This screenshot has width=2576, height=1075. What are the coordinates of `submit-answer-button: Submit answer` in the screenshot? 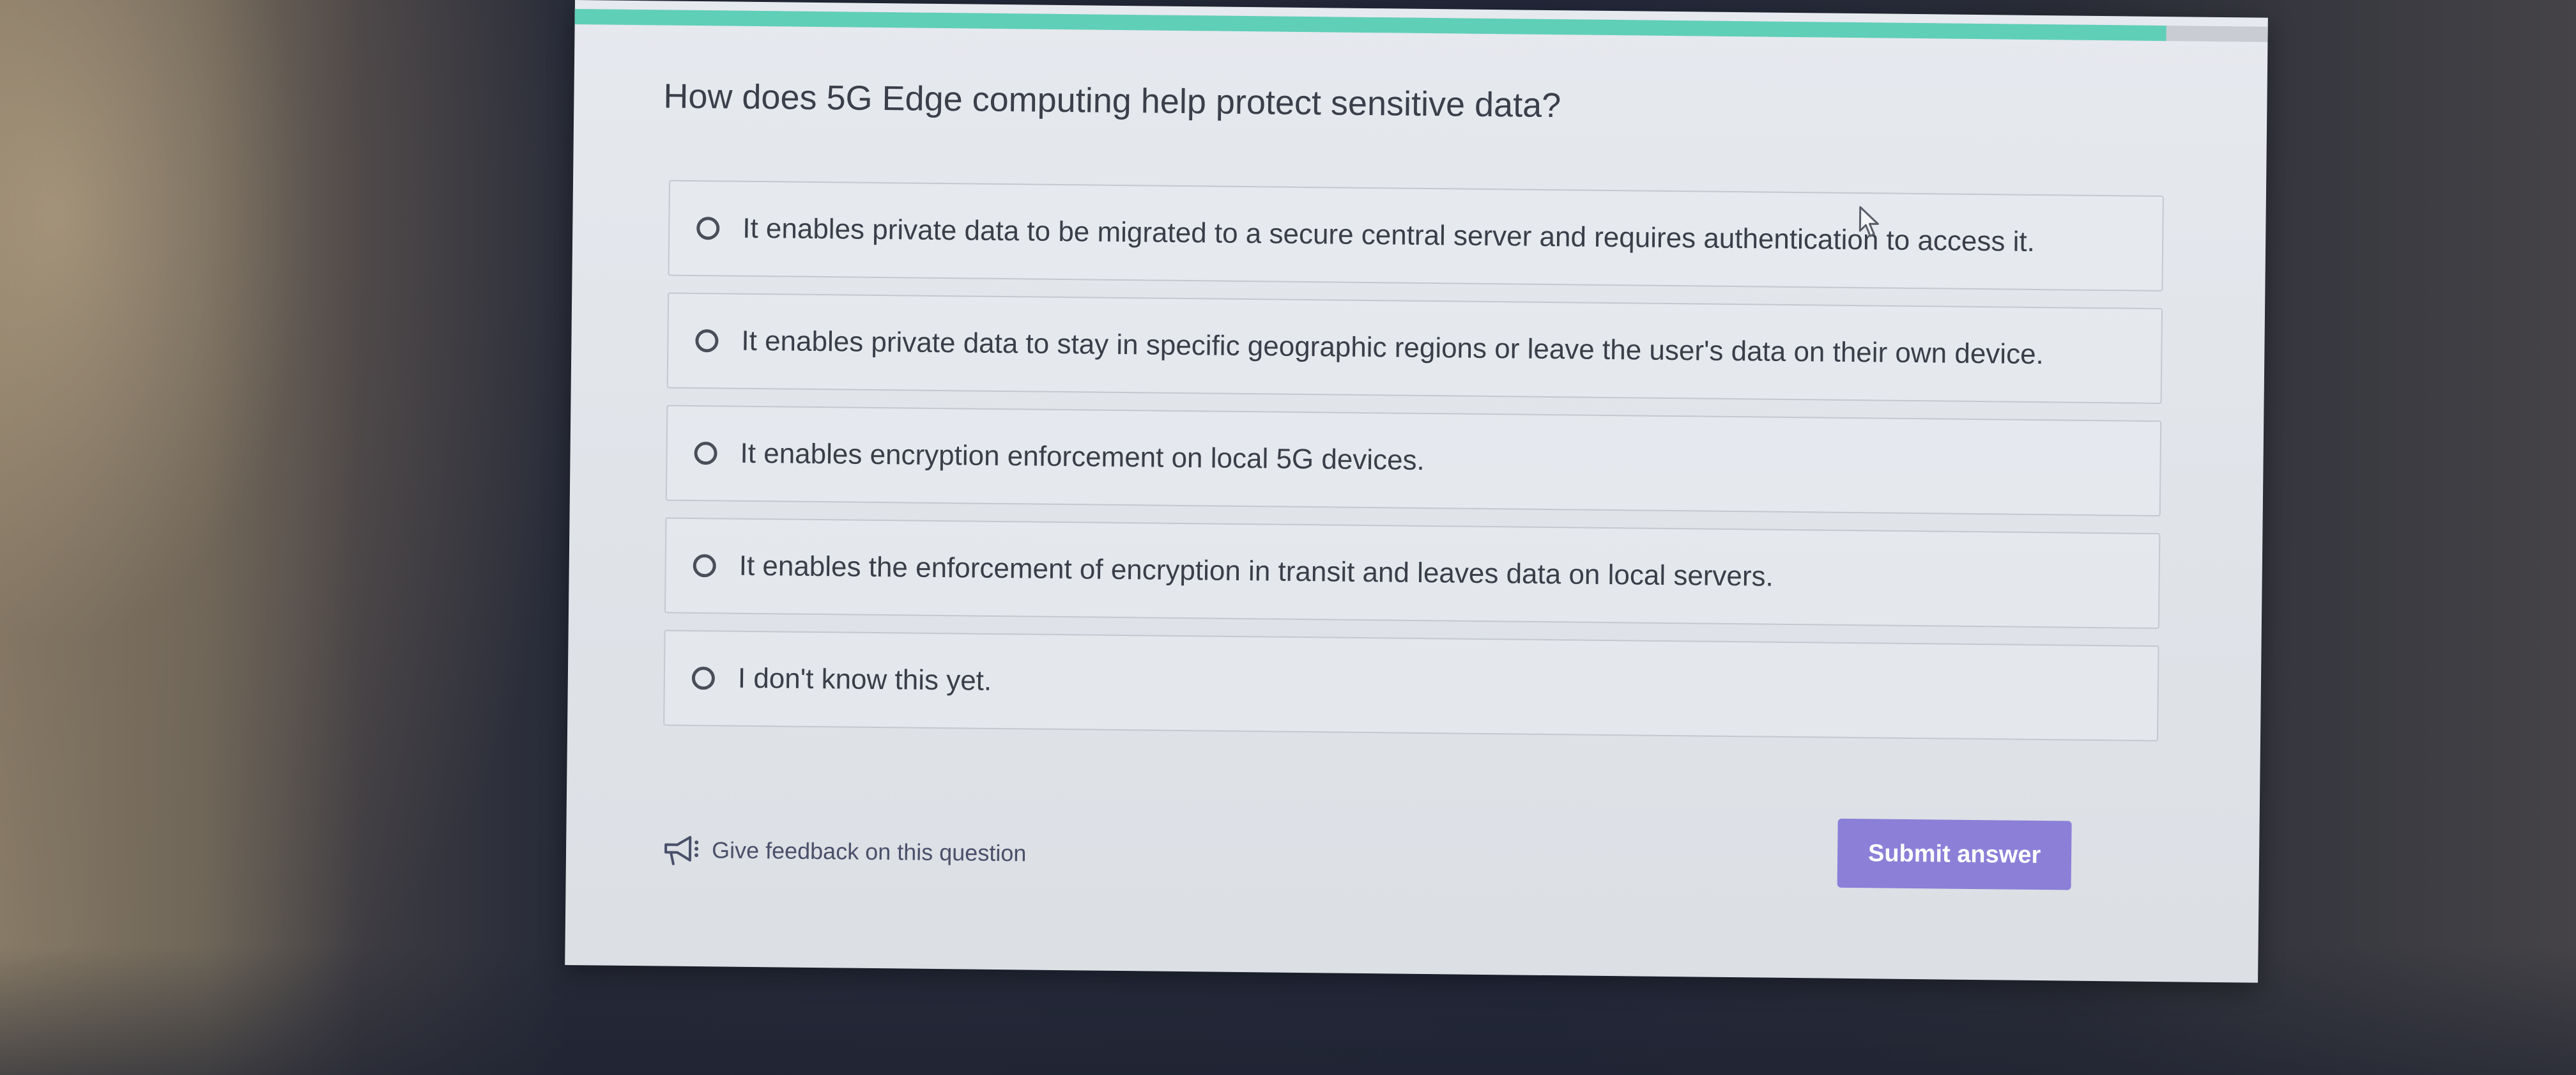 It's located at (1954, 854).